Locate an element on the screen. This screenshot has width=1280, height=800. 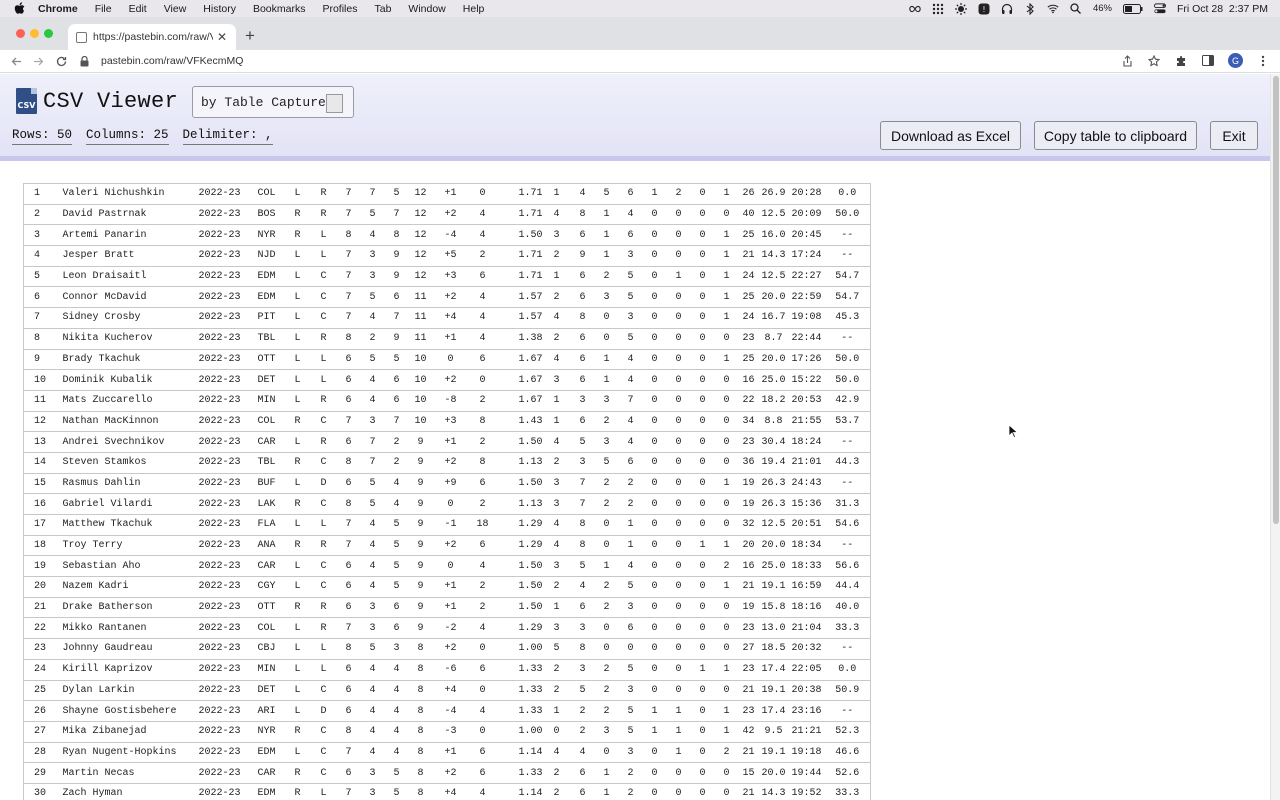
table-capture-badge: by Table Capture is located at coordinates (273, 102).